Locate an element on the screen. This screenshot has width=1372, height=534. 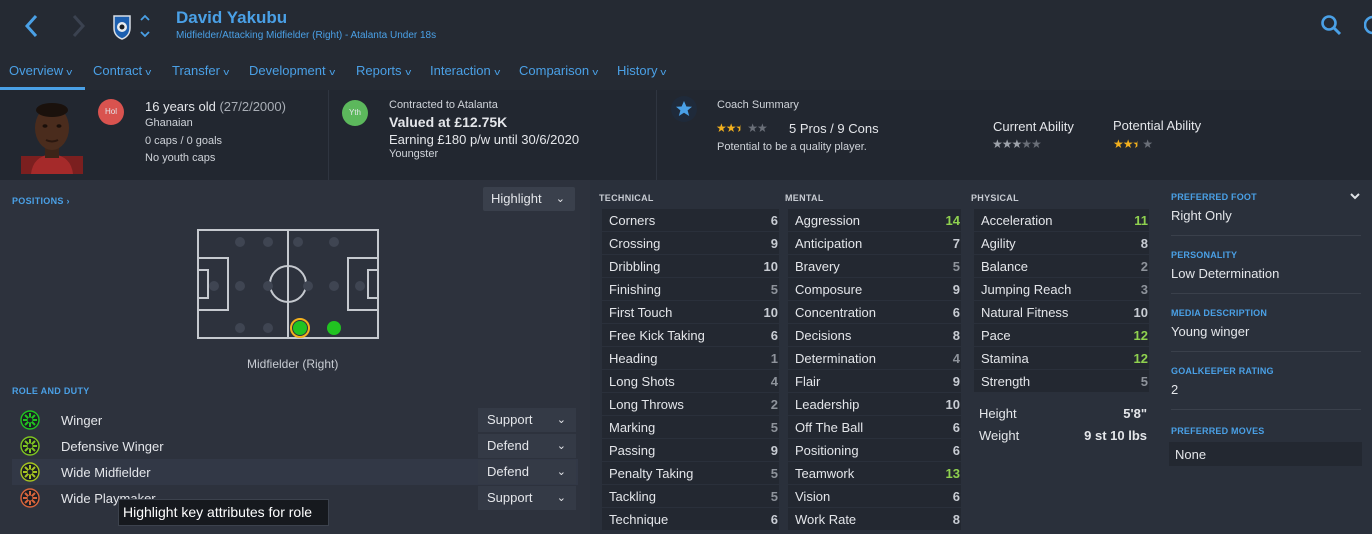
attribute-row: Finishing 5 is located at coordinates (690, 289).